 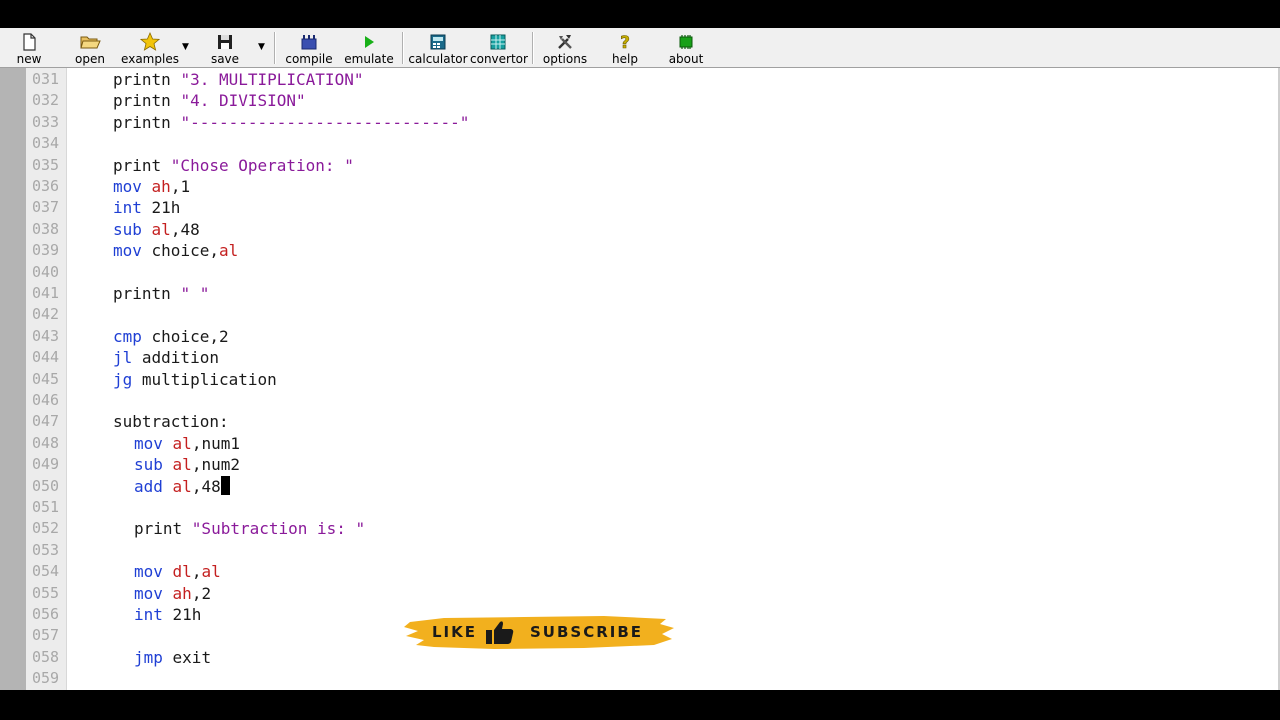 I want to click on open-folder-icon, so click(x=90, y=42).